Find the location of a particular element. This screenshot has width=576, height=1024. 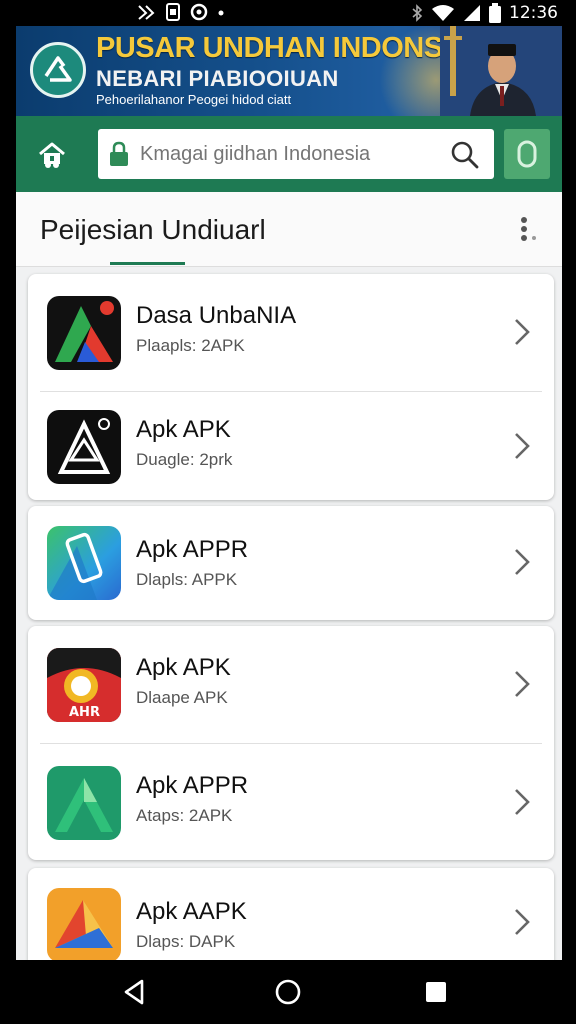

battery-icon is located at coordinates (495, 13).